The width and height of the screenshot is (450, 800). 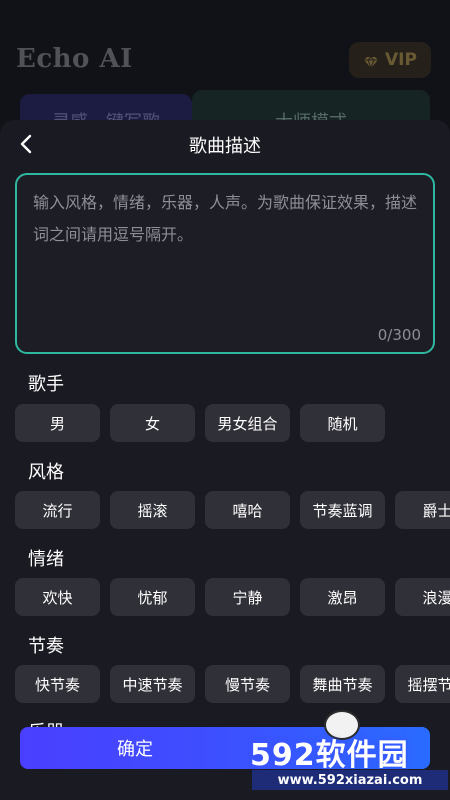 What do you see at coordinates (57, 684) in the screenshot?
I see `chip-fast-tempo: 快节奏` at bounding box center [57, 684].